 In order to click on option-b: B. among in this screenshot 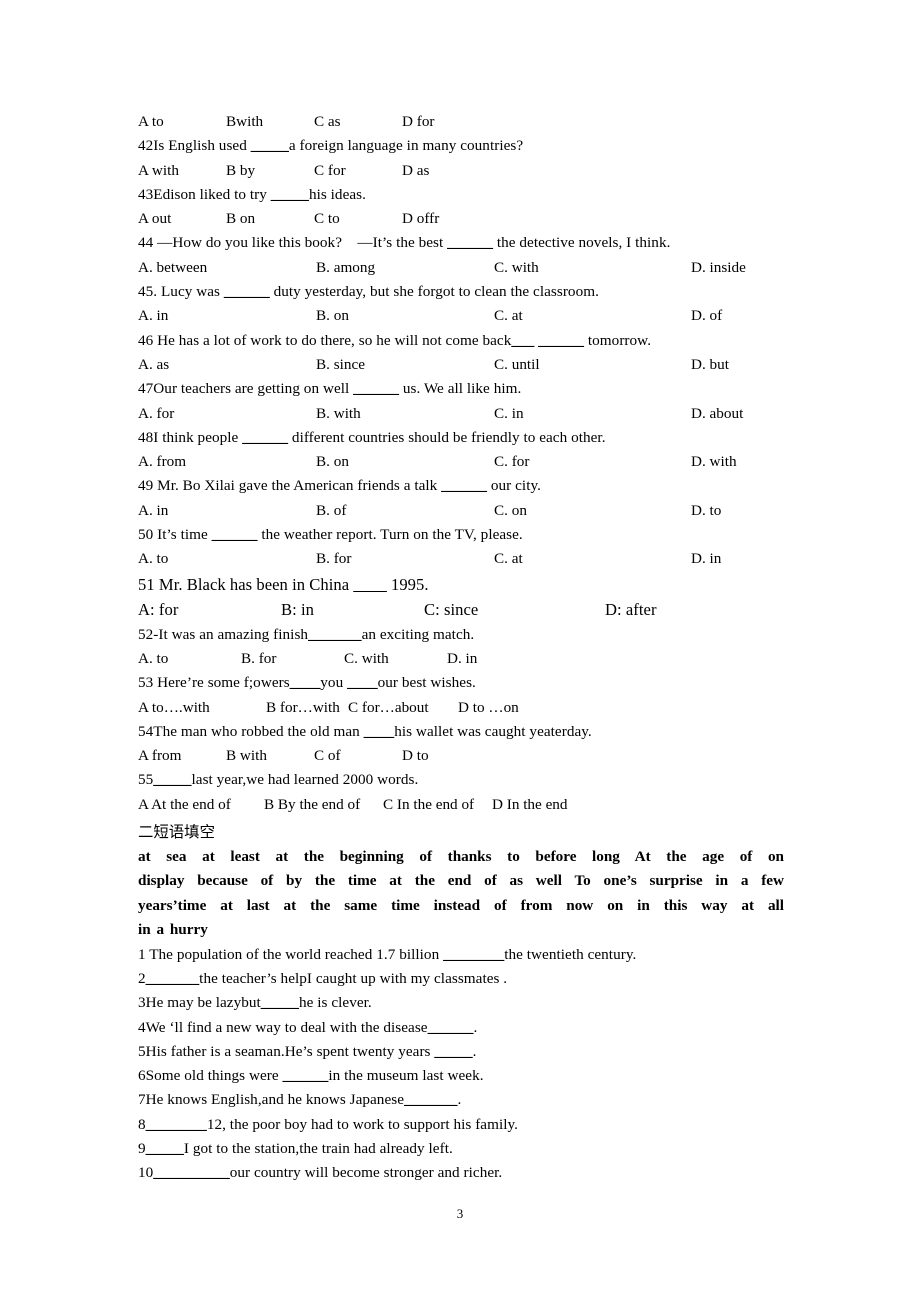, I will do `click(405, 268)`.